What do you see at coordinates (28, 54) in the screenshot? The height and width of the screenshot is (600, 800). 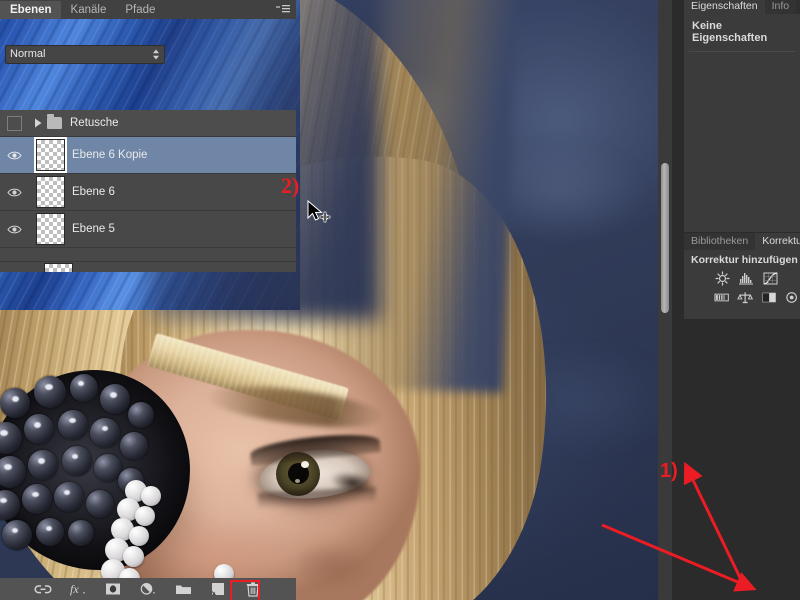 I see `blend-mode-value: Normal` at bounding box center [28, 54].